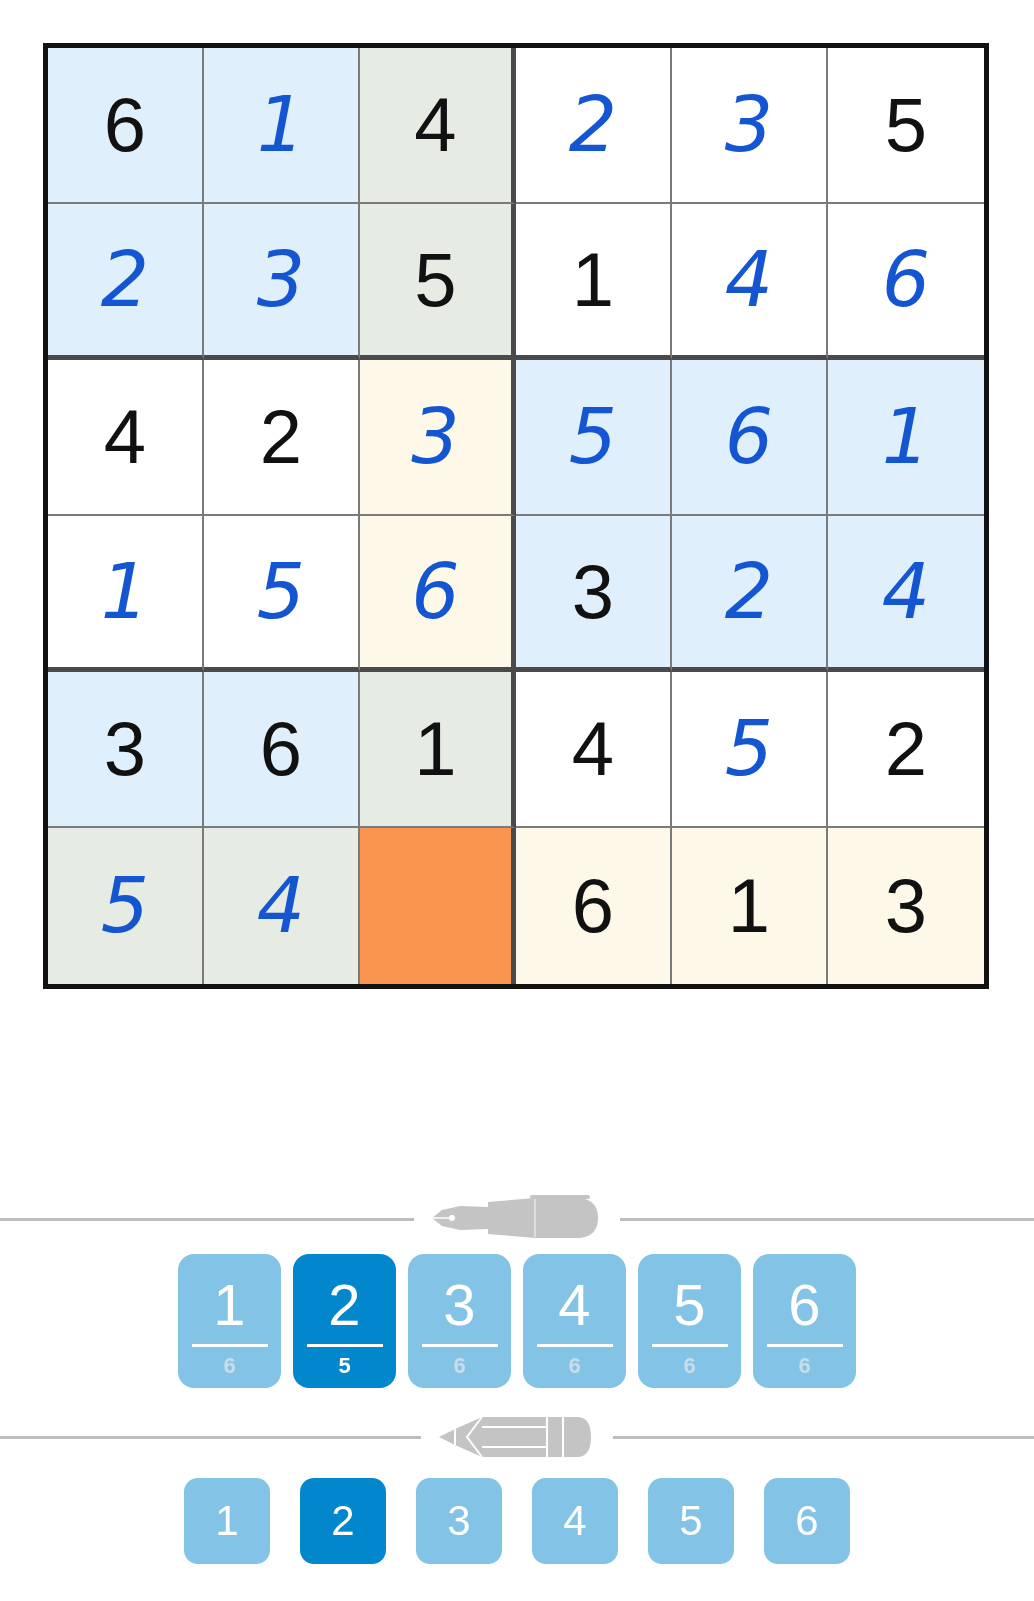 Image resolution: width=1034 pixels, height=1601 pixels. I want to click on grid-cell, so click(438, 906).